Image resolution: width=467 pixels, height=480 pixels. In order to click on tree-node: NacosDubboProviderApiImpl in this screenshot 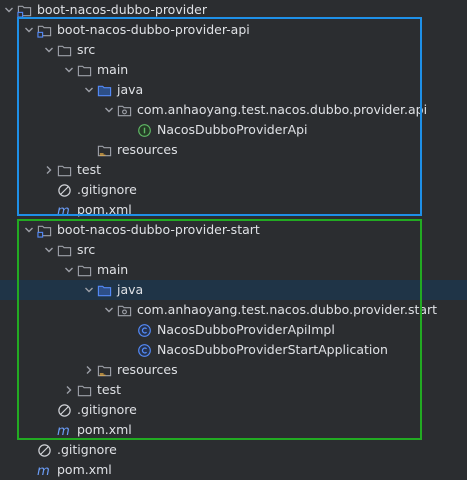, I will do `click(233, 330)`.